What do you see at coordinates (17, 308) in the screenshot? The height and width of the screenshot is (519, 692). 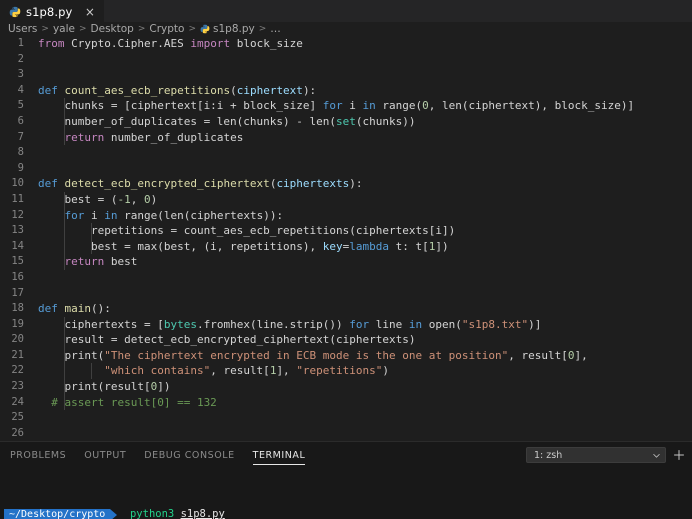 I see `line-number: 18` at bounding box center [17, 308].